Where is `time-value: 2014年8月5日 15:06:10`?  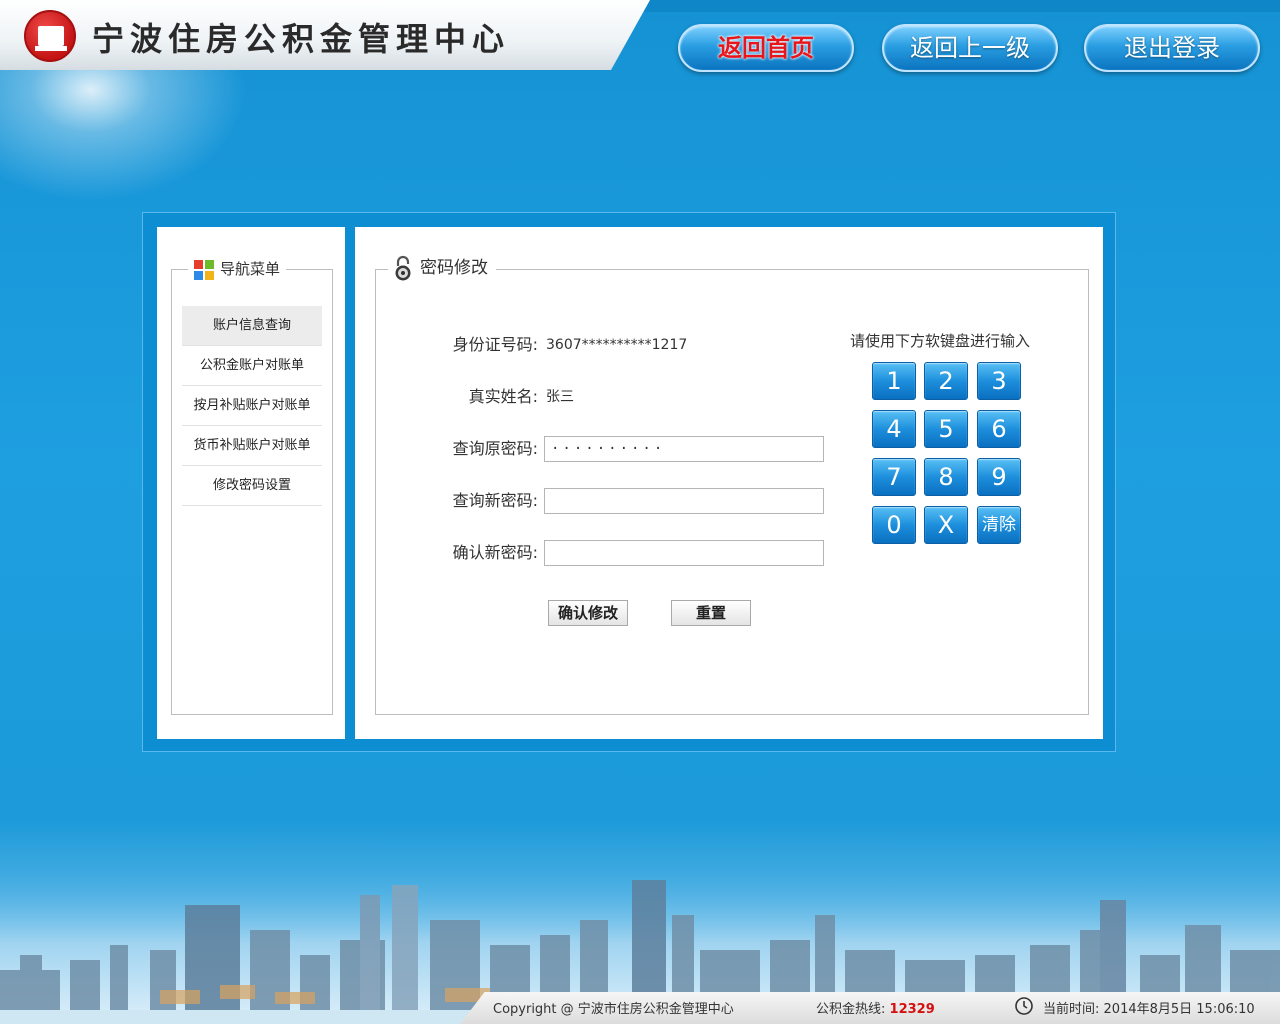
time-value: 2014年8月5日 15:06:10 is located at coordinates (1179, 1009).